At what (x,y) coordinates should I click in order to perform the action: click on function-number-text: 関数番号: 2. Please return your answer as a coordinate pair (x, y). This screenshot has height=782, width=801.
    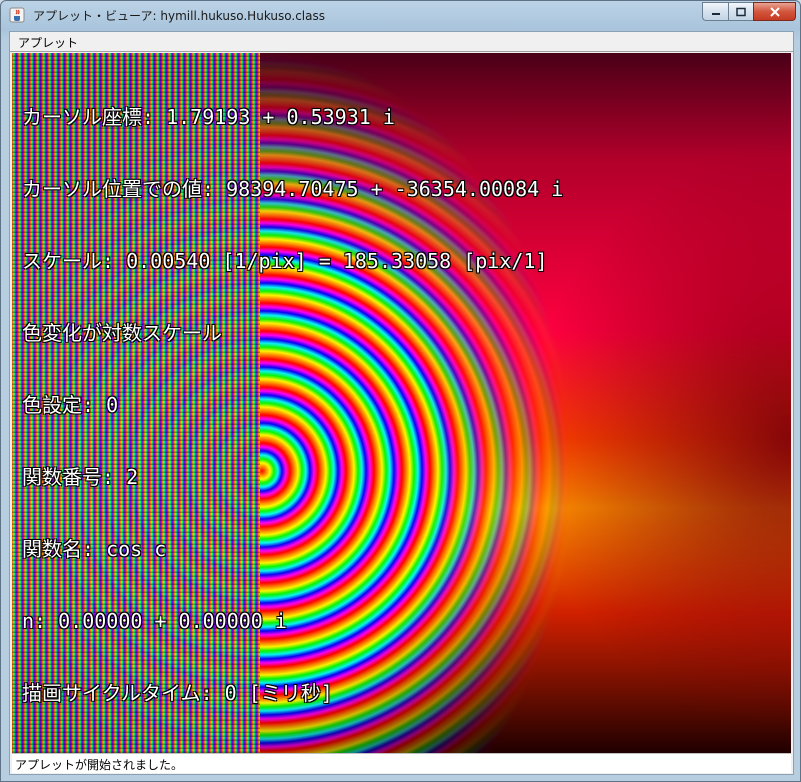
    Looking at the image, I should click on (80, 477).